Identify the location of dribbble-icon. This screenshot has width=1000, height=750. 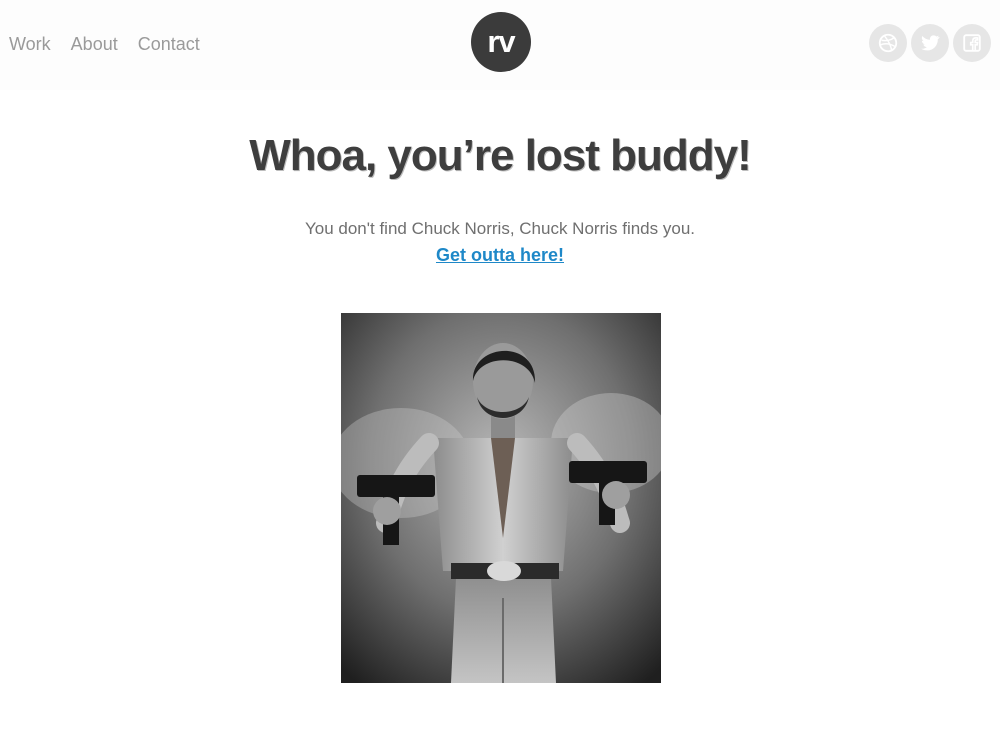
(888, 43).